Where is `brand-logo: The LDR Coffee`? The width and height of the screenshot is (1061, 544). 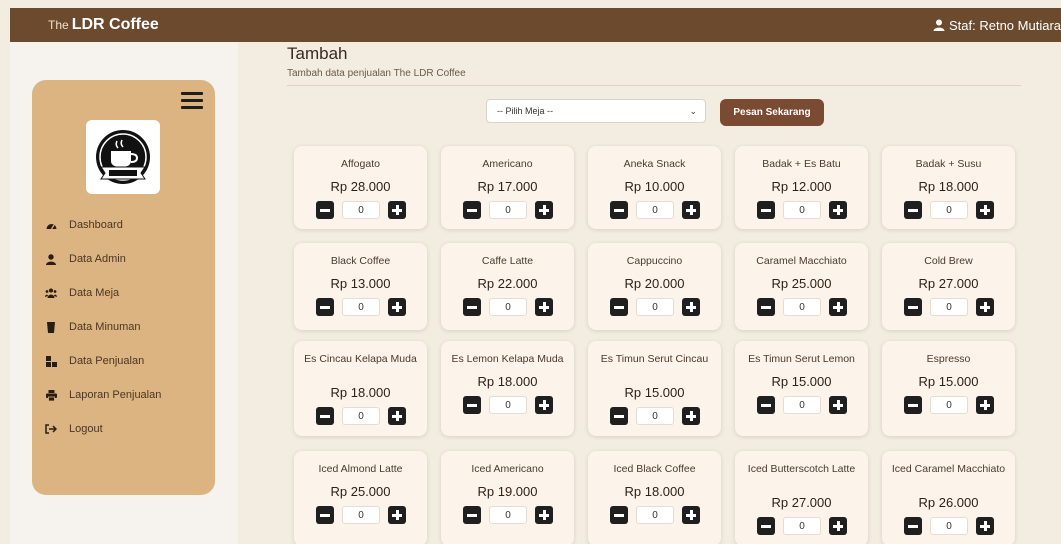
brand-logo: The LDR Coffee is located at coordinates (103, 25).